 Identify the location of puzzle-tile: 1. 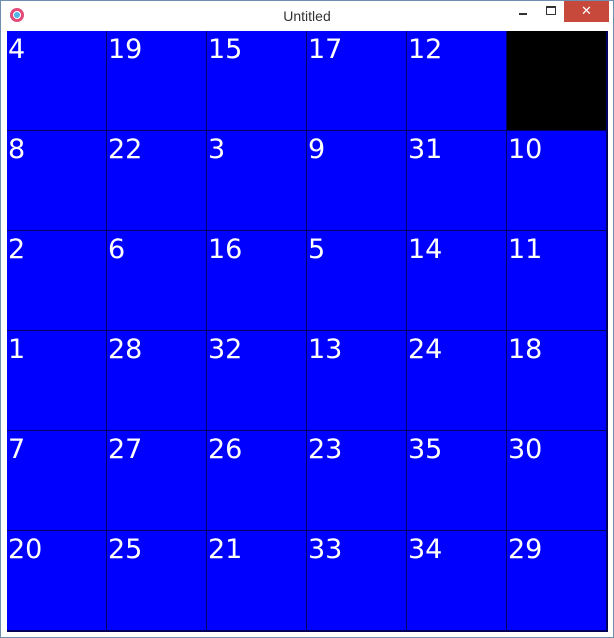
(57, 381).